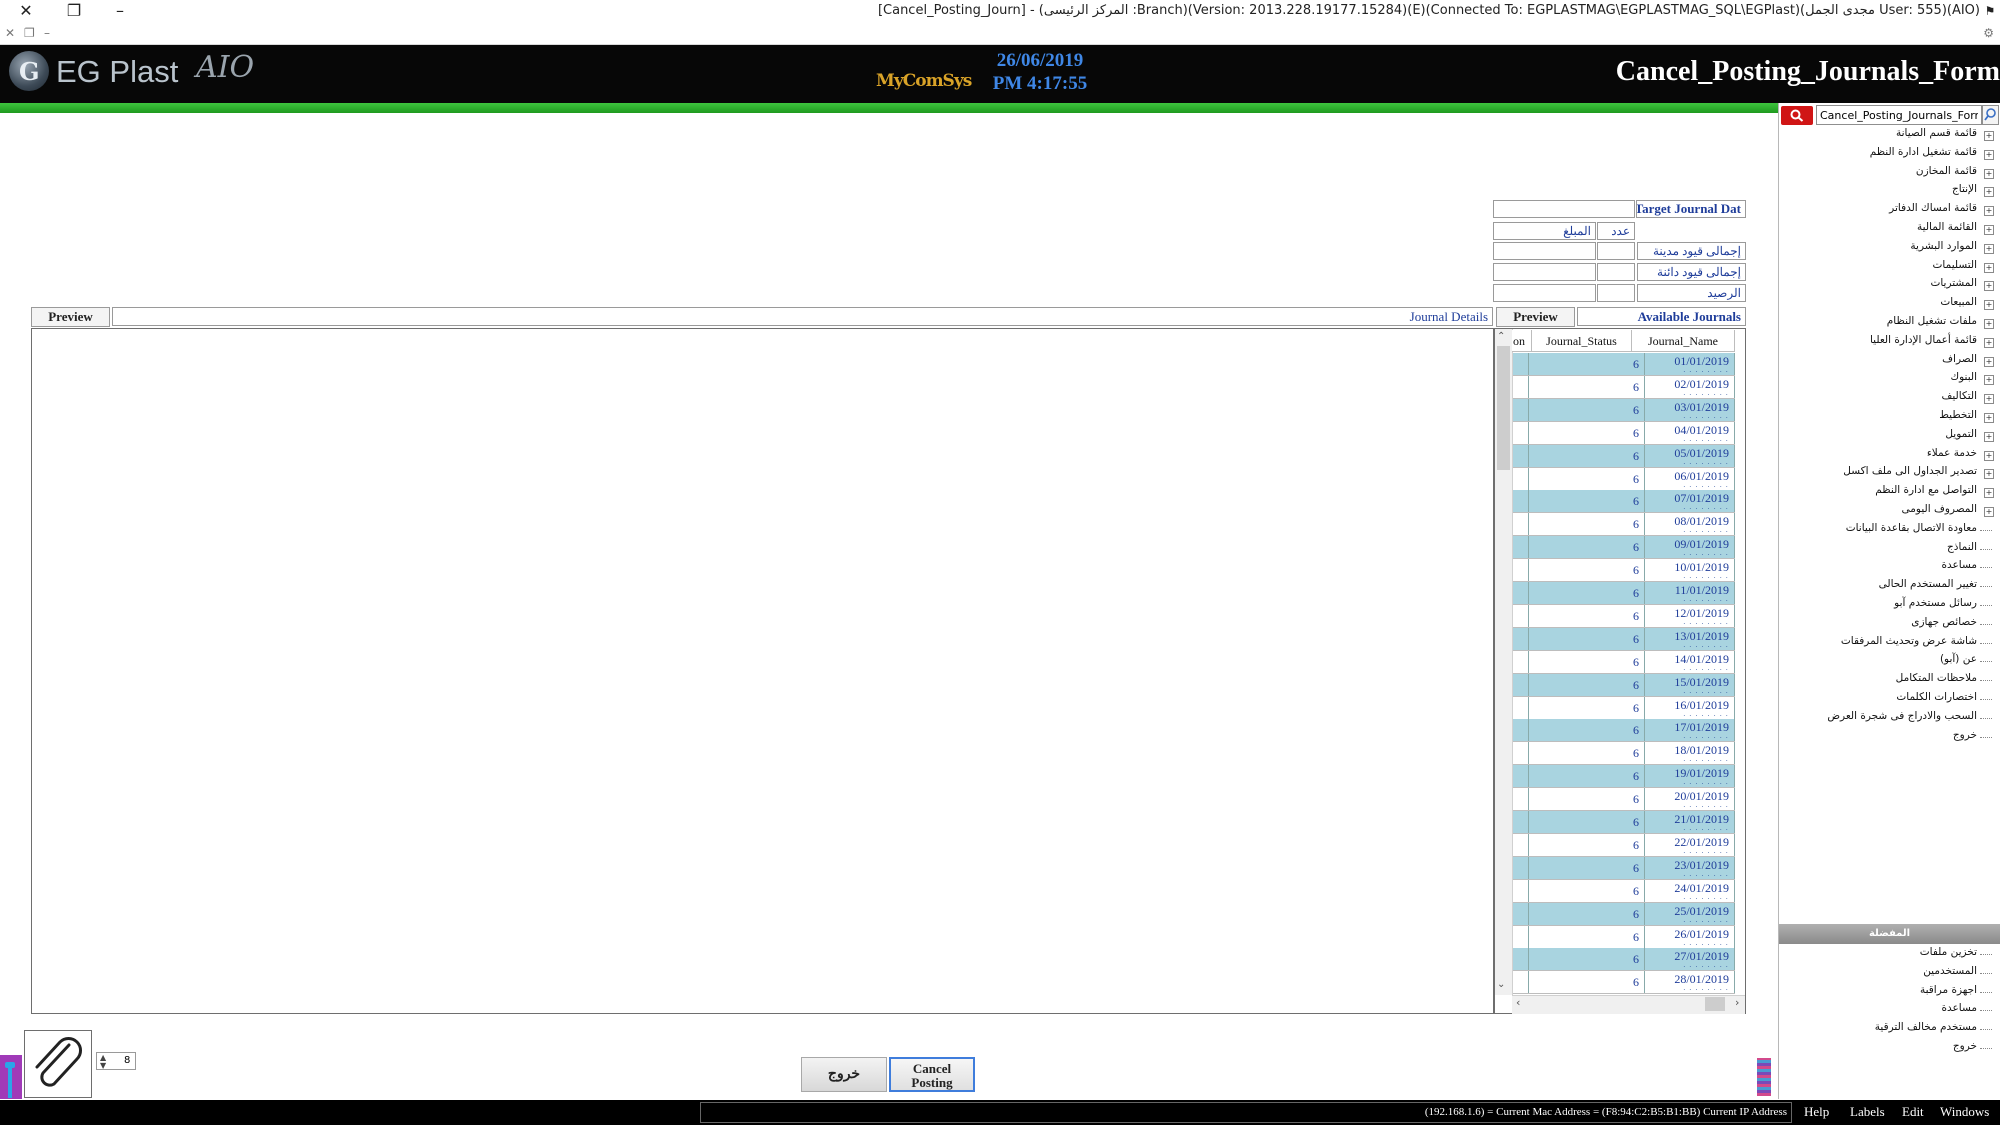 This screenshot has width=2000, height=1125. What do you see at coordinates (1911, 528) in the screenshot?
I see `tree-item: معاودة الاتصال بقاعدة البيانات` at bounding box center [1911, 528].